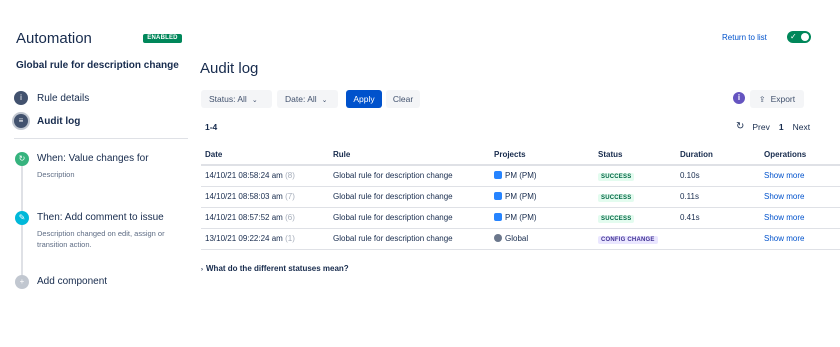 This screenshot has height=347, width=840. Describe the element at coordinates (211, 127) in the screenshot. I see `results-range: 1-4` at that location.